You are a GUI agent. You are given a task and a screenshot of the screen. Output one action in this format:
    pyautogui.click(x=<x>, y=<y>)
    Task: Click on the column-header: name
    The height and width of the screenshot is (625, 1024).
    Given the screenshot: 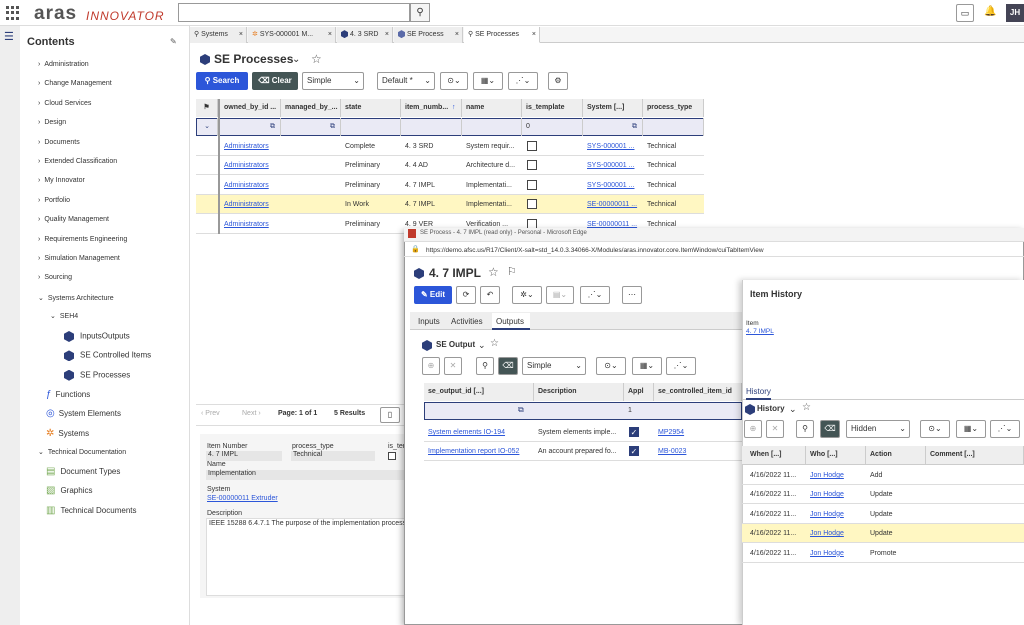 What is the action you would take?
    pyautogui.click(x=492, y=108)
    